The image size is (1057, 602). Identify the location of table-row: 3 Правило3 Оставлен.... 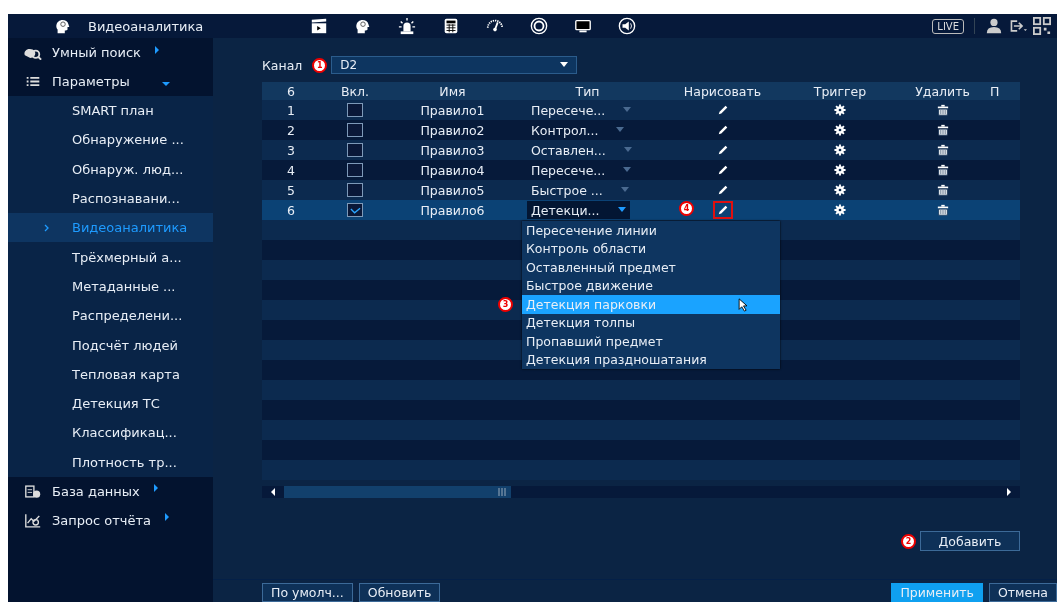
(641, 150).